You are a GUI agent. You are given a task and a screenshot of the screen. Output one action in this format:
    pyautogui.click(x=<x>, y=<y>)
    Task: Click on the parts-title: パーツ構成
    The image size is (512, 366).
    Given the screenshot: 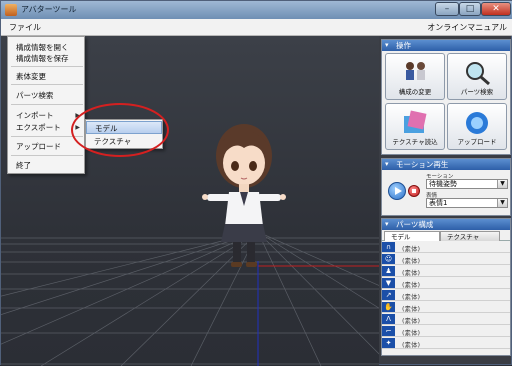 What is the action you would take?
    pyautogui.click(x=415, y=224)
    